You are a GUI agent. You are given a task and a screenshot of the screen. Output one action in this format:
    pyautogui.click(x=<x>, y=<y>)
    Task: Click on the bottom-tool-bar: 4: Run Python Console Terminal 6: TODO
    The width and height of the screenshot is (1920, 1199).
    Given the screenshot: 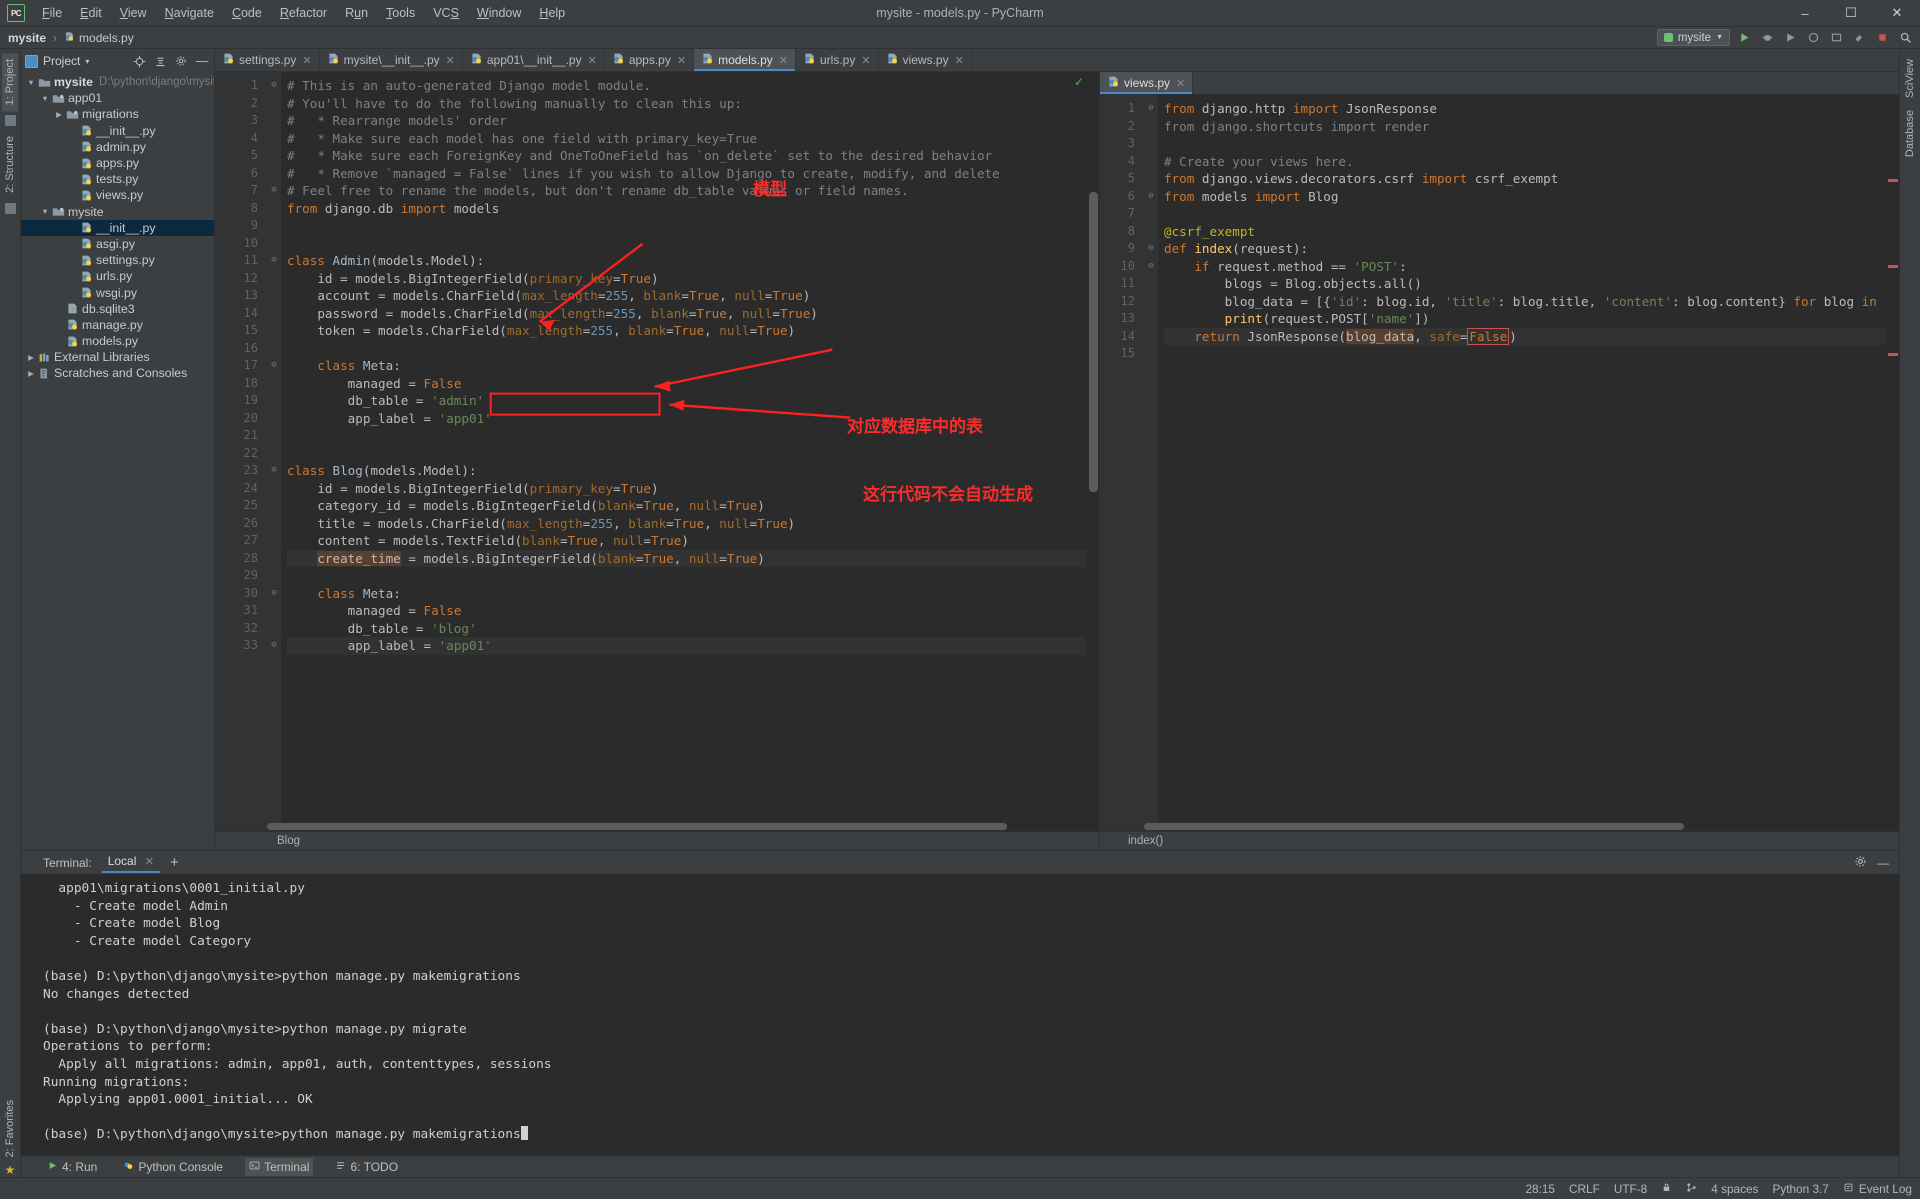 What is the action you would take?
    pyautogui.click(x=960, y=1166)
    